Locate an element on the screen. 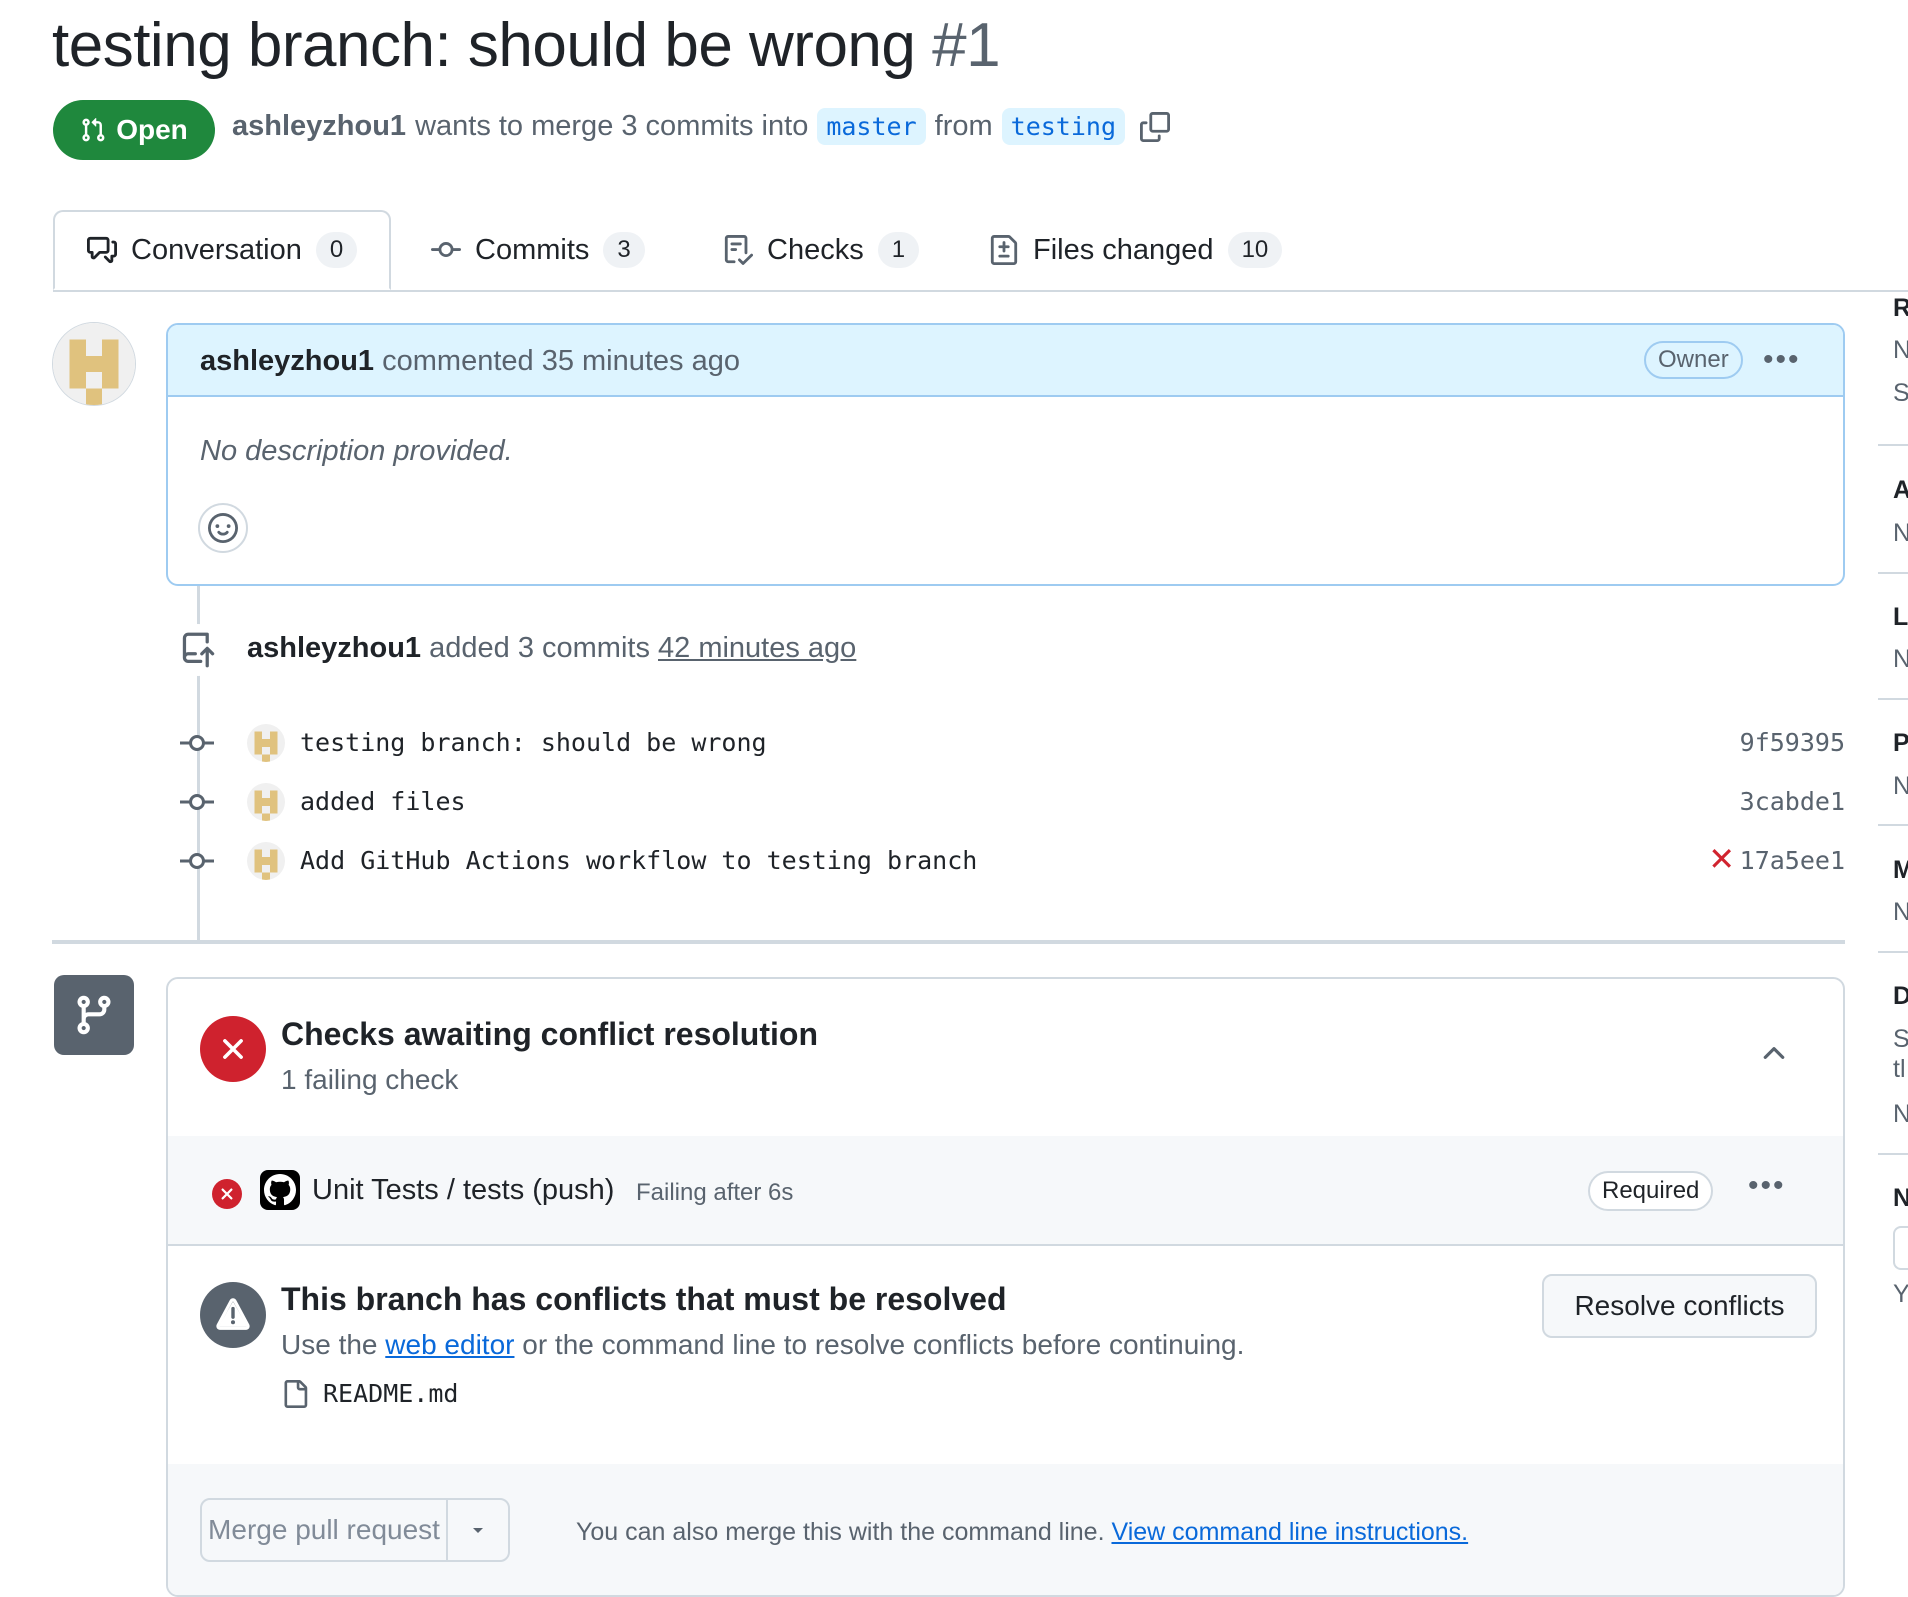 This screenshot has height=1597, width=1908. tab-counter: 1 is located at coordinates (898, 250).